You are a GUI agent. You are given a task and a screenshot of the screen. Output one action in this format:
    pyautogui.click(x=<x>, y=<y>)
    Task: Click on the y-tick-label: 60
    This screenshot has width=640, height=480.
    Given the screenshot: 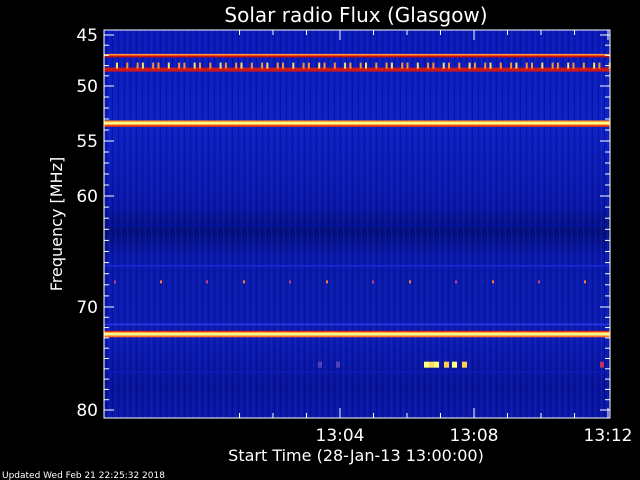 What is the action you would take?
    pyautogui.click(x=87, y=197)
    